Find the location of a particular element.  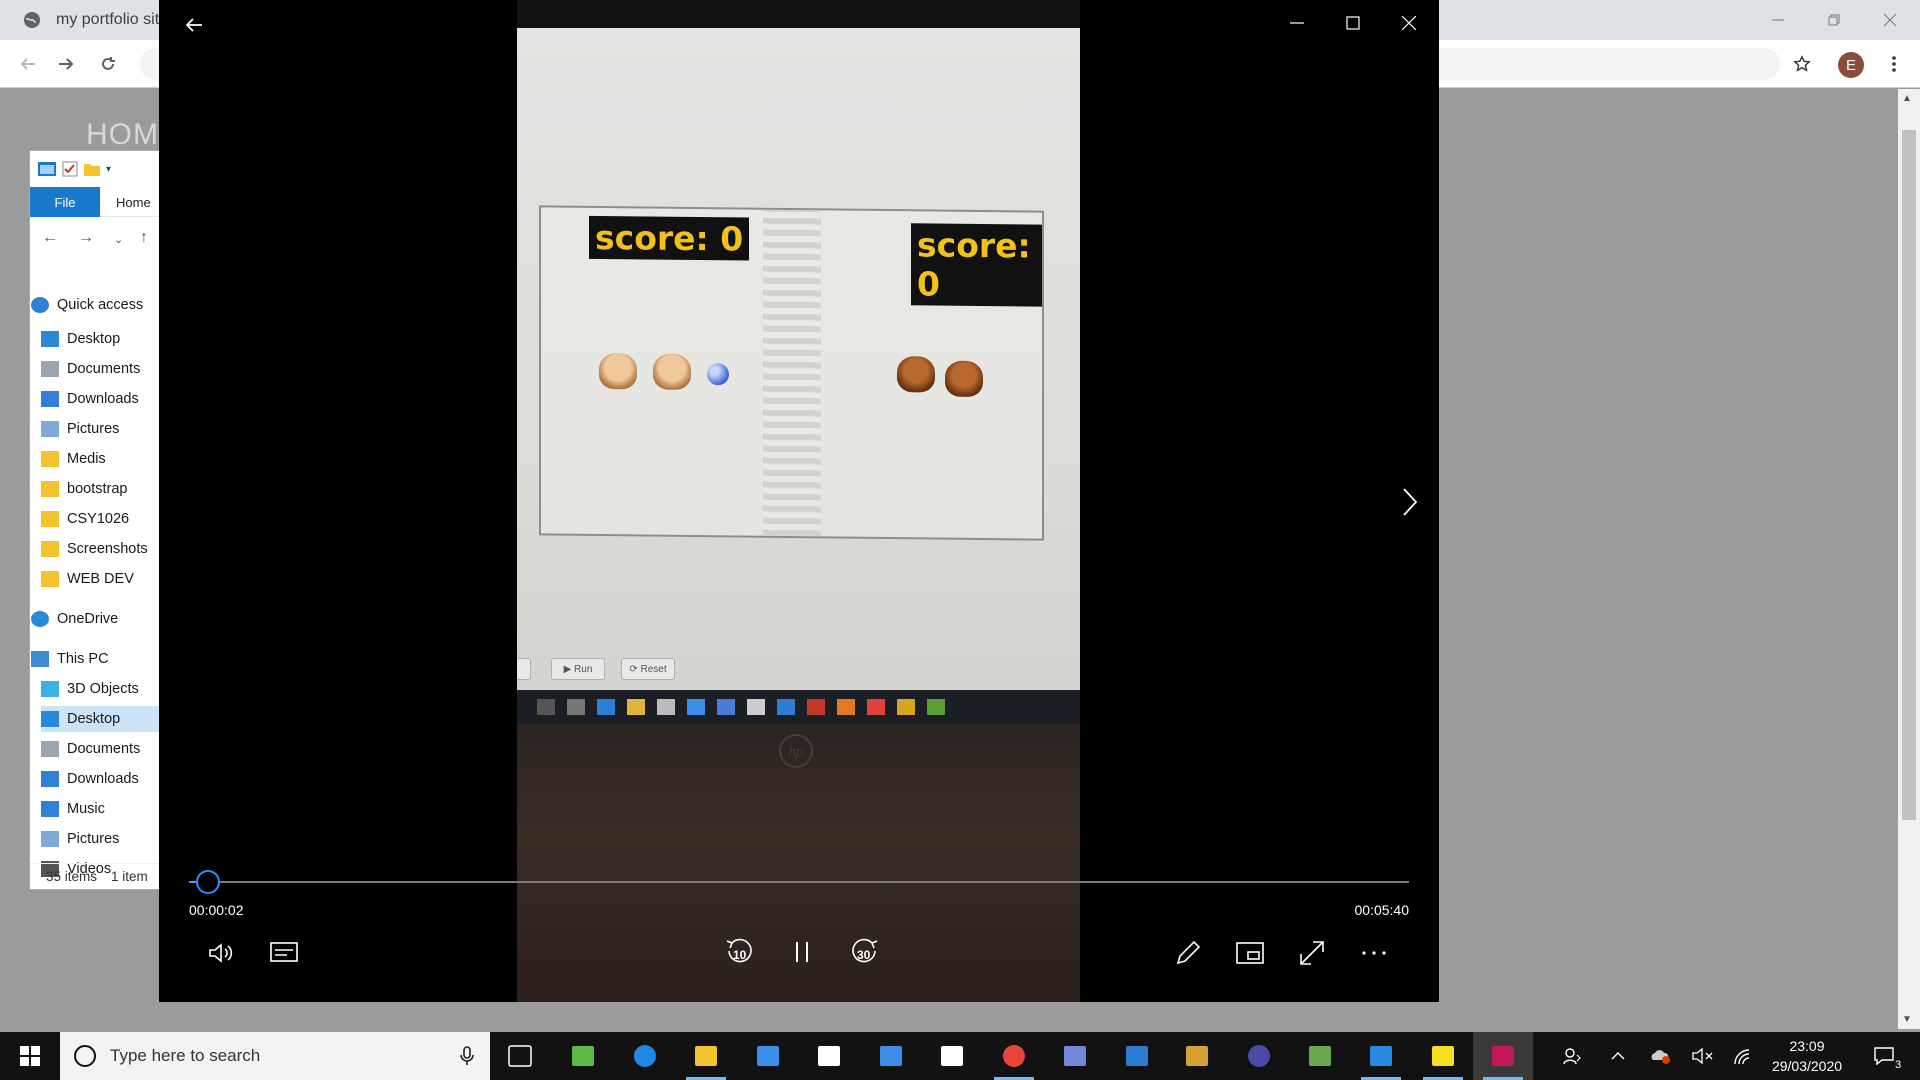

browser-restore-button is located at coordinates (1834, 20).